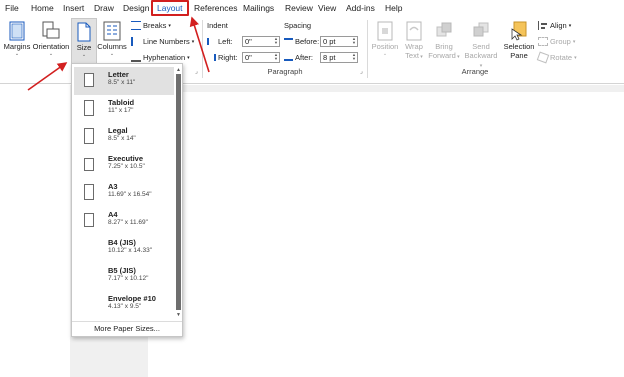 This screenshot has height=377, width=624. Describe the element at coordinates (124, 193) in the screenshot. I see `size-option-a3: A3 11.69" x 16.54"` at that location.